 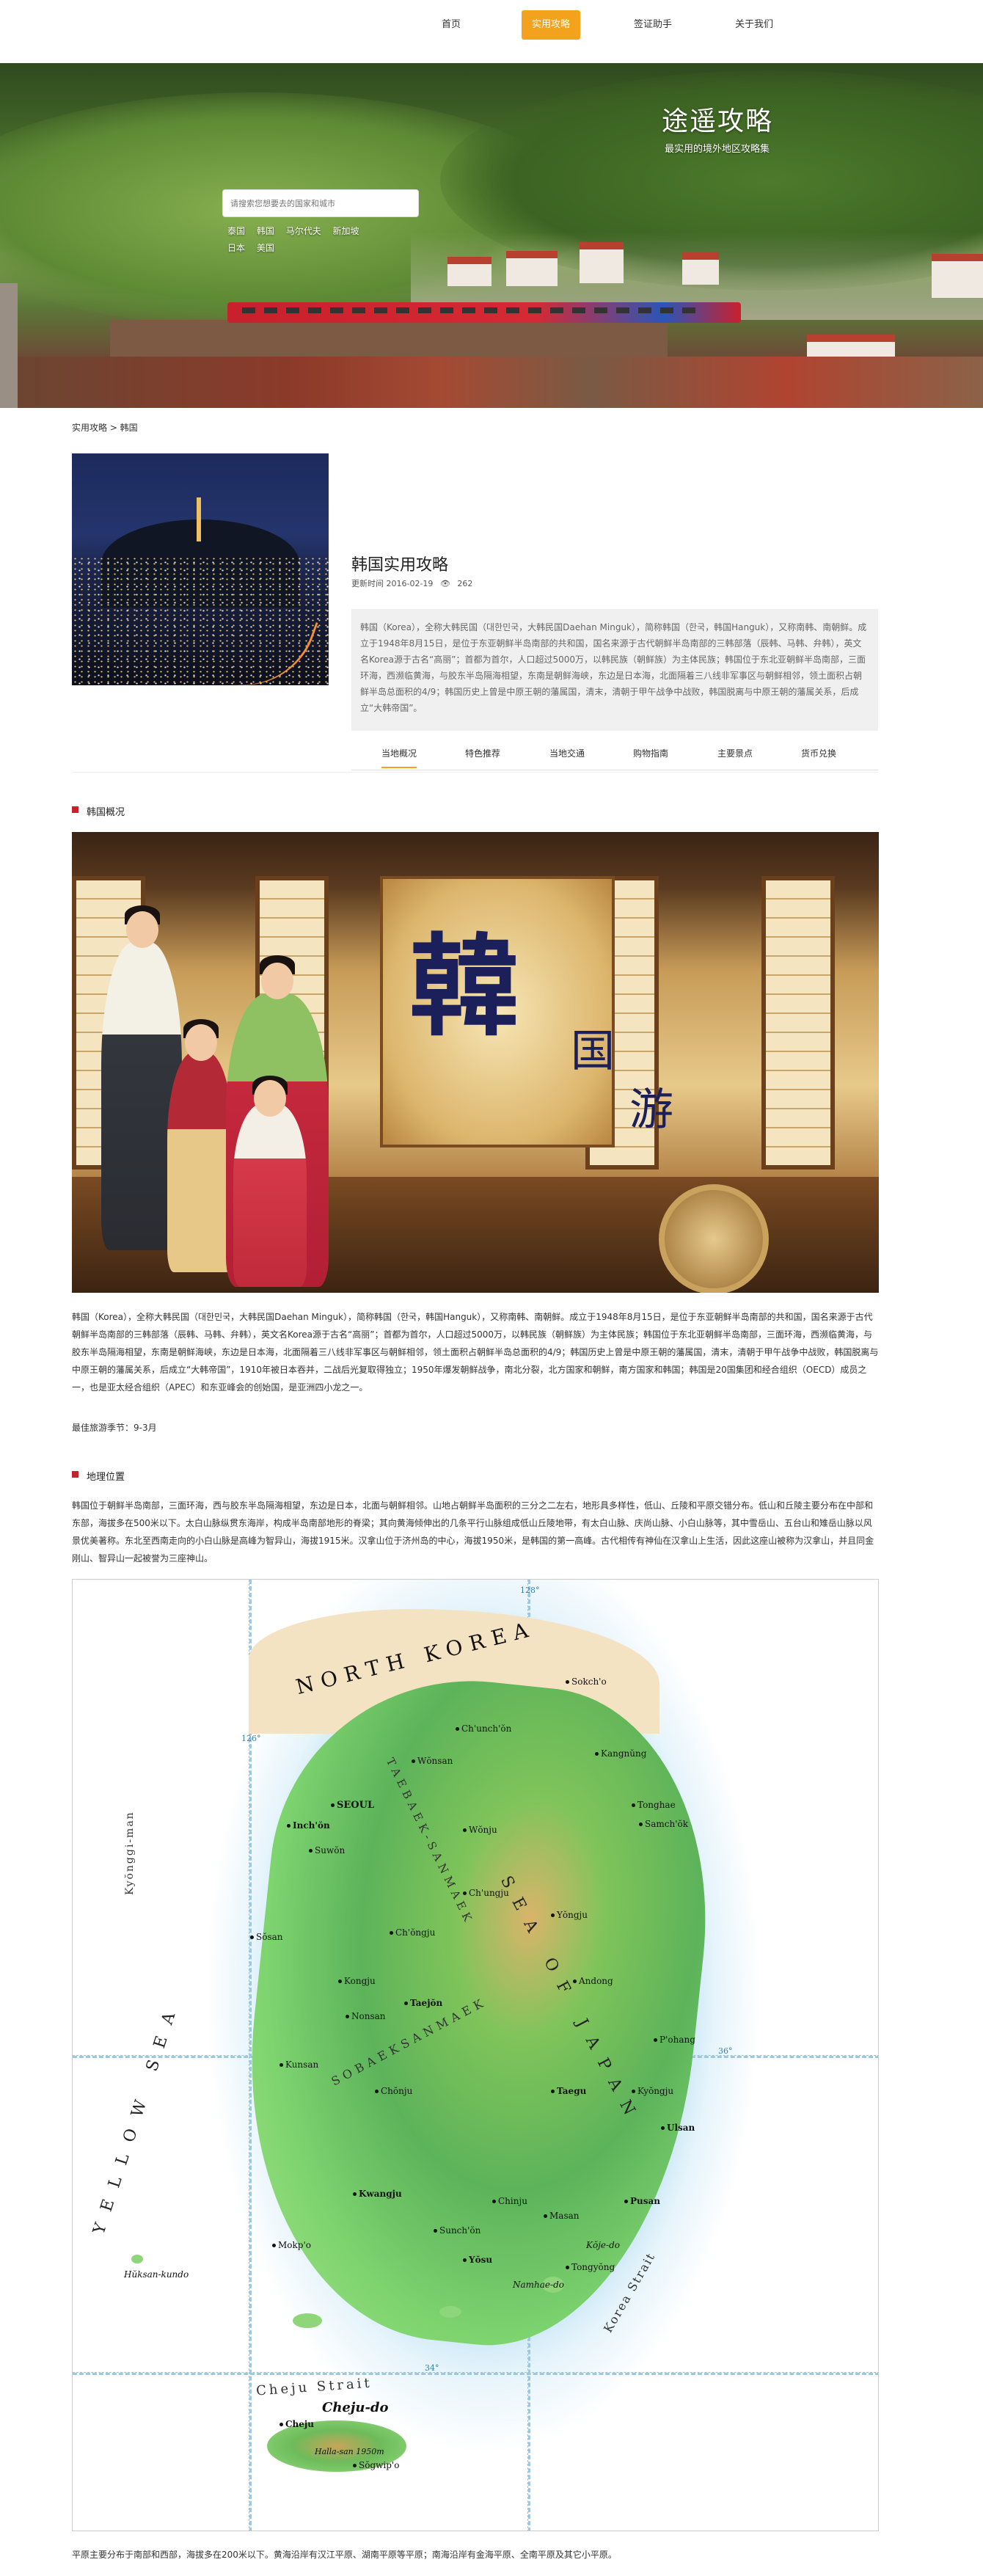 What do you see at coordinates (551, 25) in the screenshot?
I see `nav-guides: 实用攻略` at bounding box center [551, 25].